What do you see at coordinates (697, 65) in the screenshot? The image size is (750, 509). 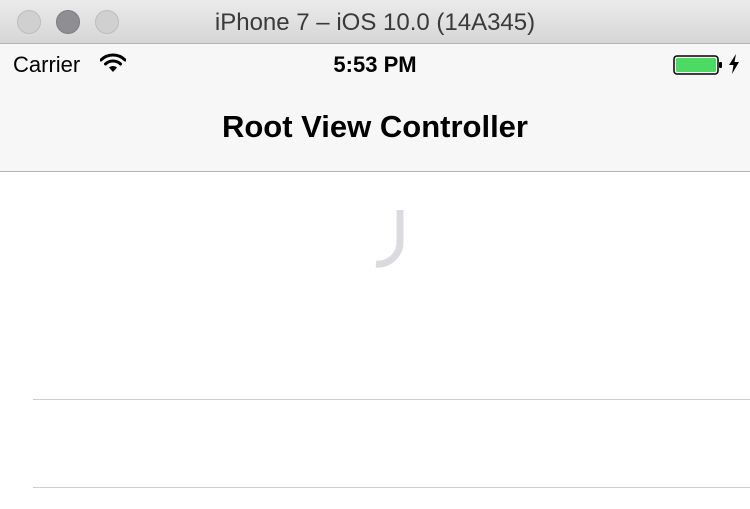 I see `battery-icon` at bounding box center [697, 65].